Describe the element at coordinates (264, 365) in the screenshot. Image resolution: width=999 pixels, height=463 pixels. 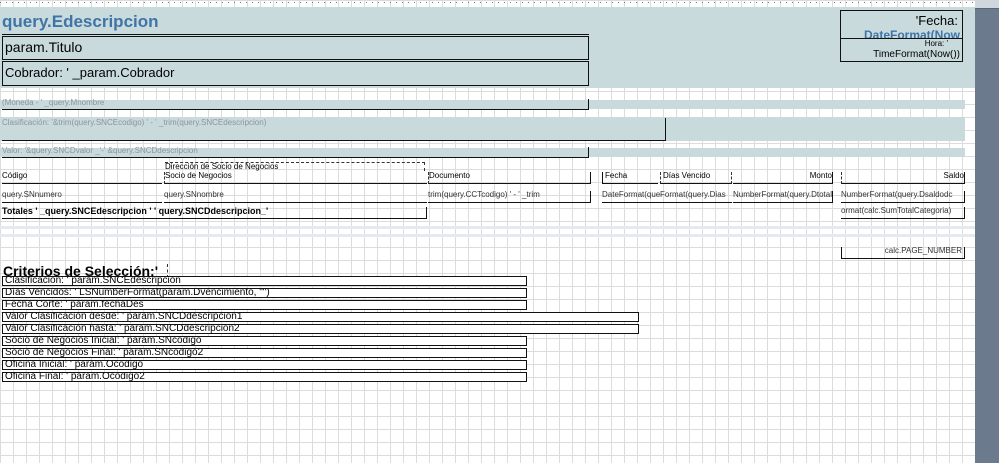
I see `criteria-item: Oficina Inicial: ' param.Ocodigo` at that location.